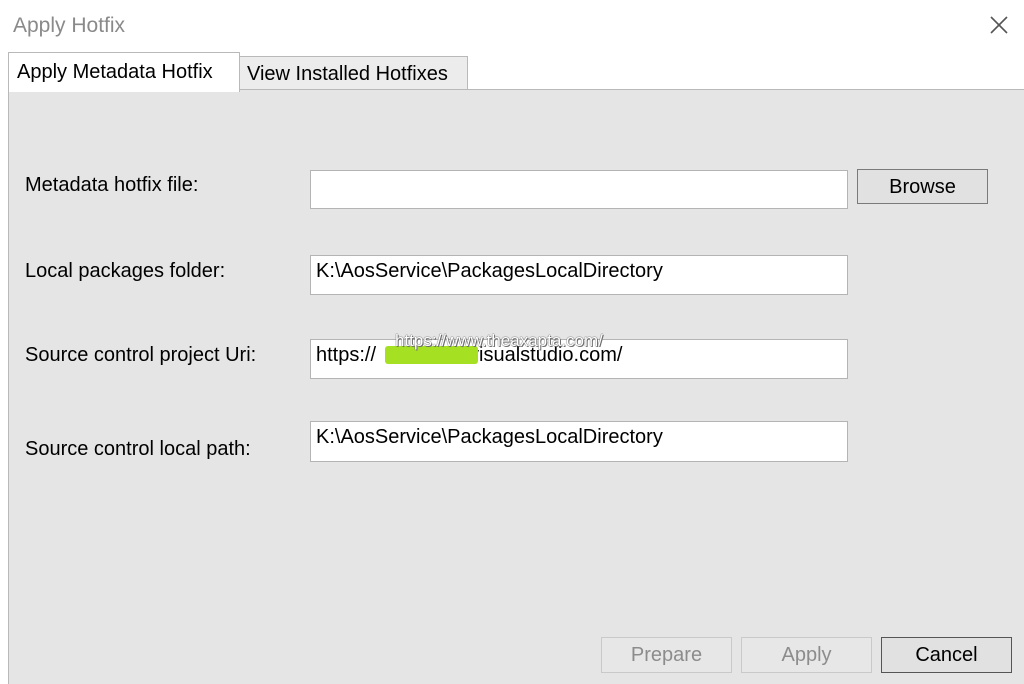 This screenshot has width=1024, height=684. What do you see at coordinates (124, 72) in the screenshot?
I see `tab-apply-metadata-hotfix: Apply Metadata Hotfix` at bounding box center [124, 72].